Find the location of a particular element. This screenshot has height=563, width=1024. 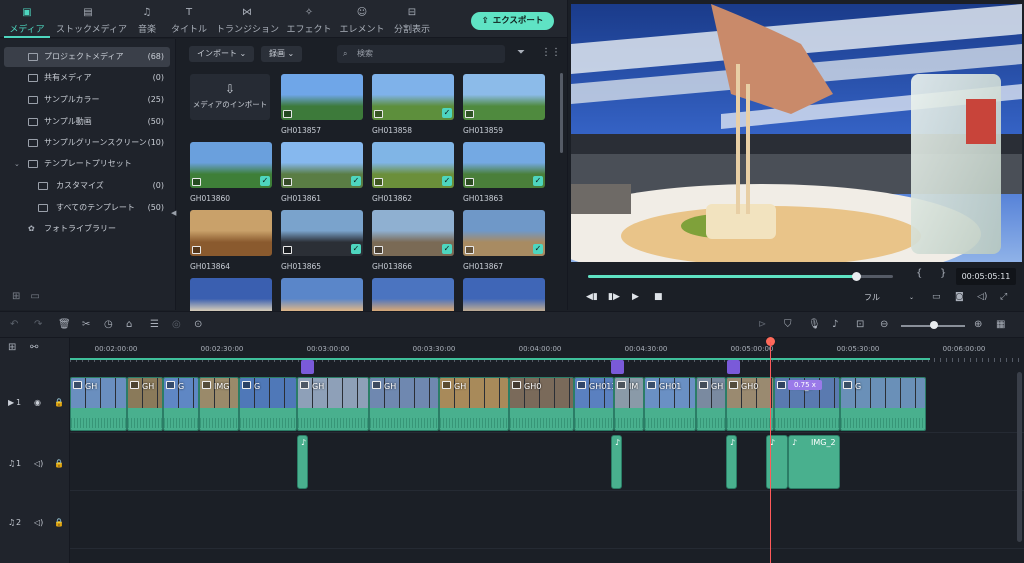

speed-icon: ◷ is located at coordinates (108, 324).